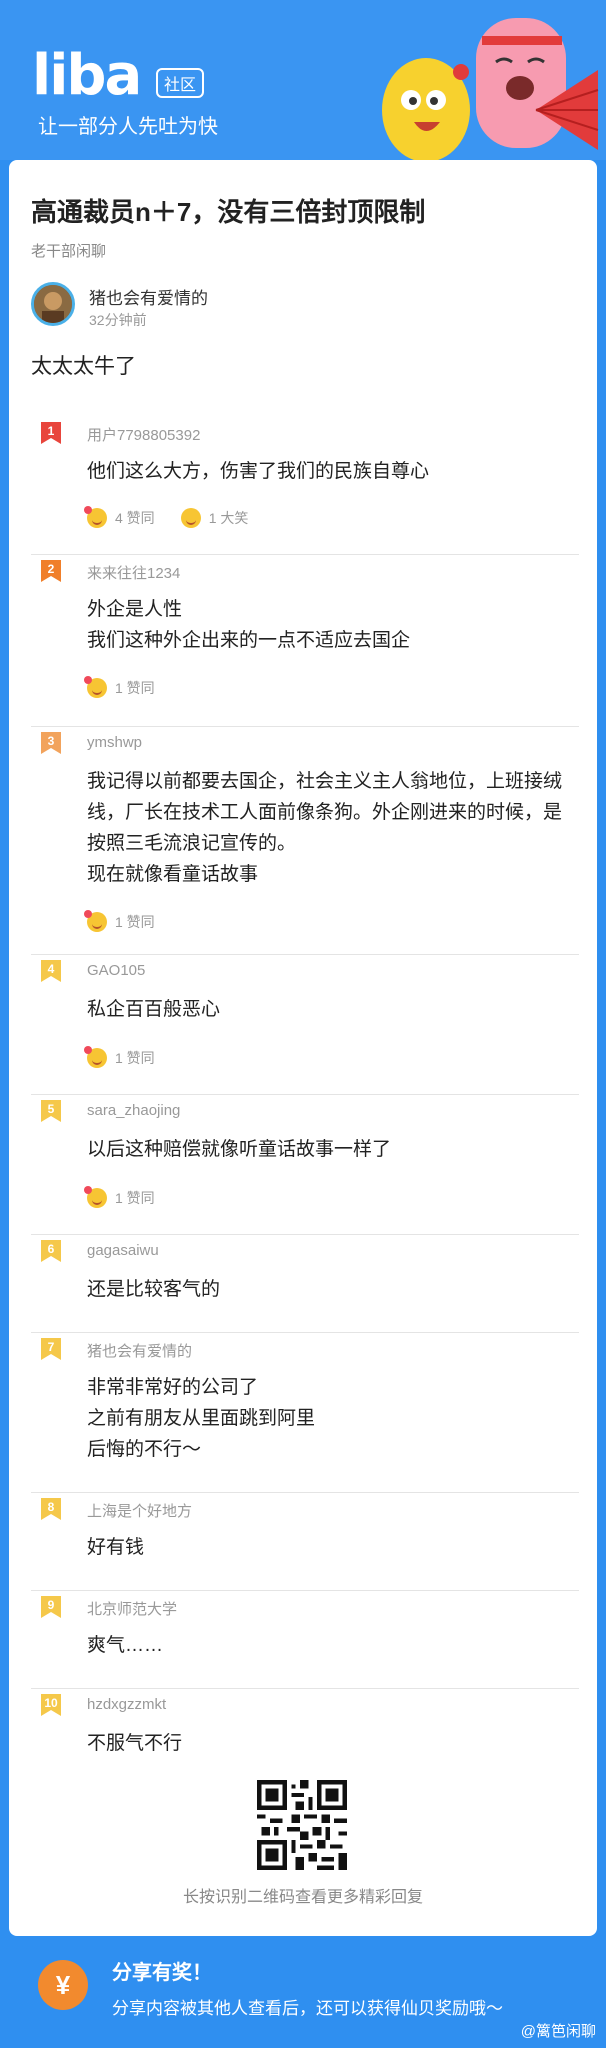 The height and width of the screenshot is (2048, 606). Describe the element at coordinates (68, 250) in the screenshot. I see `board-name: 老干部闲聊` at that location.